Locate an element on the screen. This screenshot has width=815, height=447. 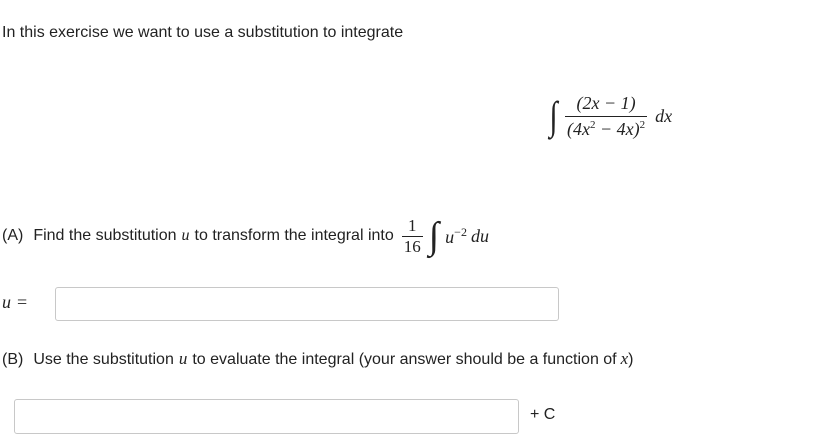
answer-input is located at coordinates (266, 416).